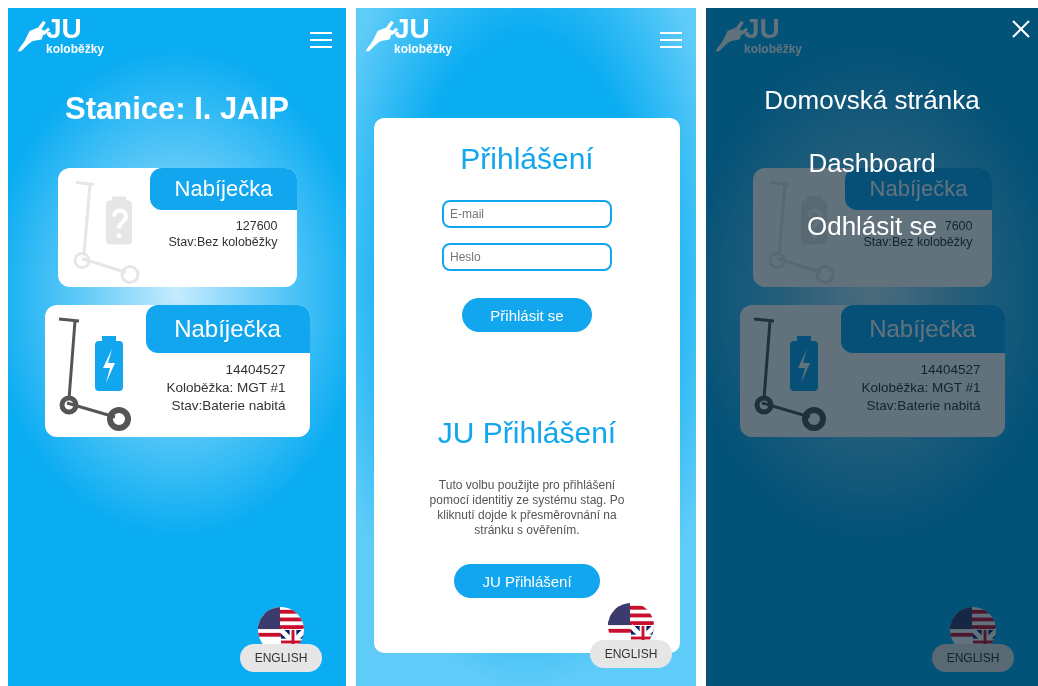 This screenshot has width=1038, height=686. I want to click on charger-detail: 7600, so click(959, 226).